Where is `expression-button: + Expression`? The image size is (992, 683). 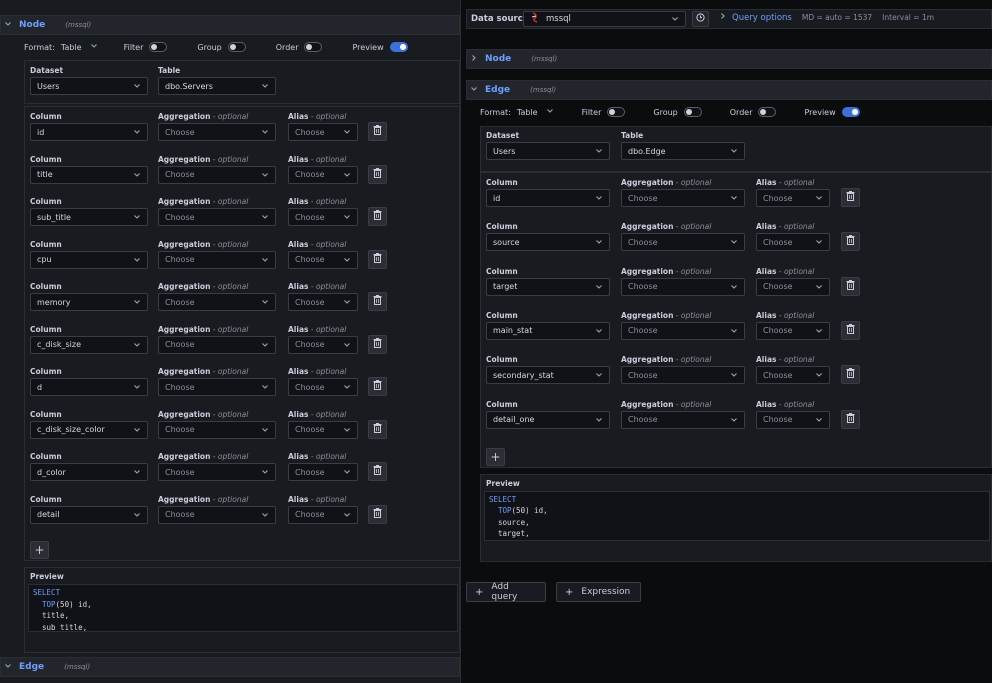
expression-button: + Expression is located at coordinates (598, 592).